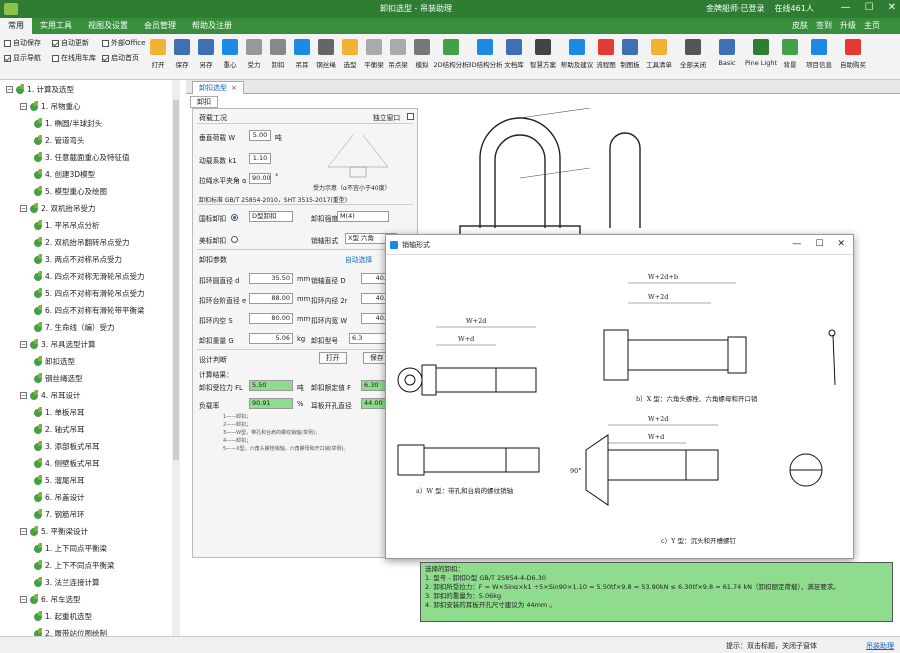  Describe the element at coordinates (606, 56) in the screenshot. I see `tool-button: 流程图` at that location.